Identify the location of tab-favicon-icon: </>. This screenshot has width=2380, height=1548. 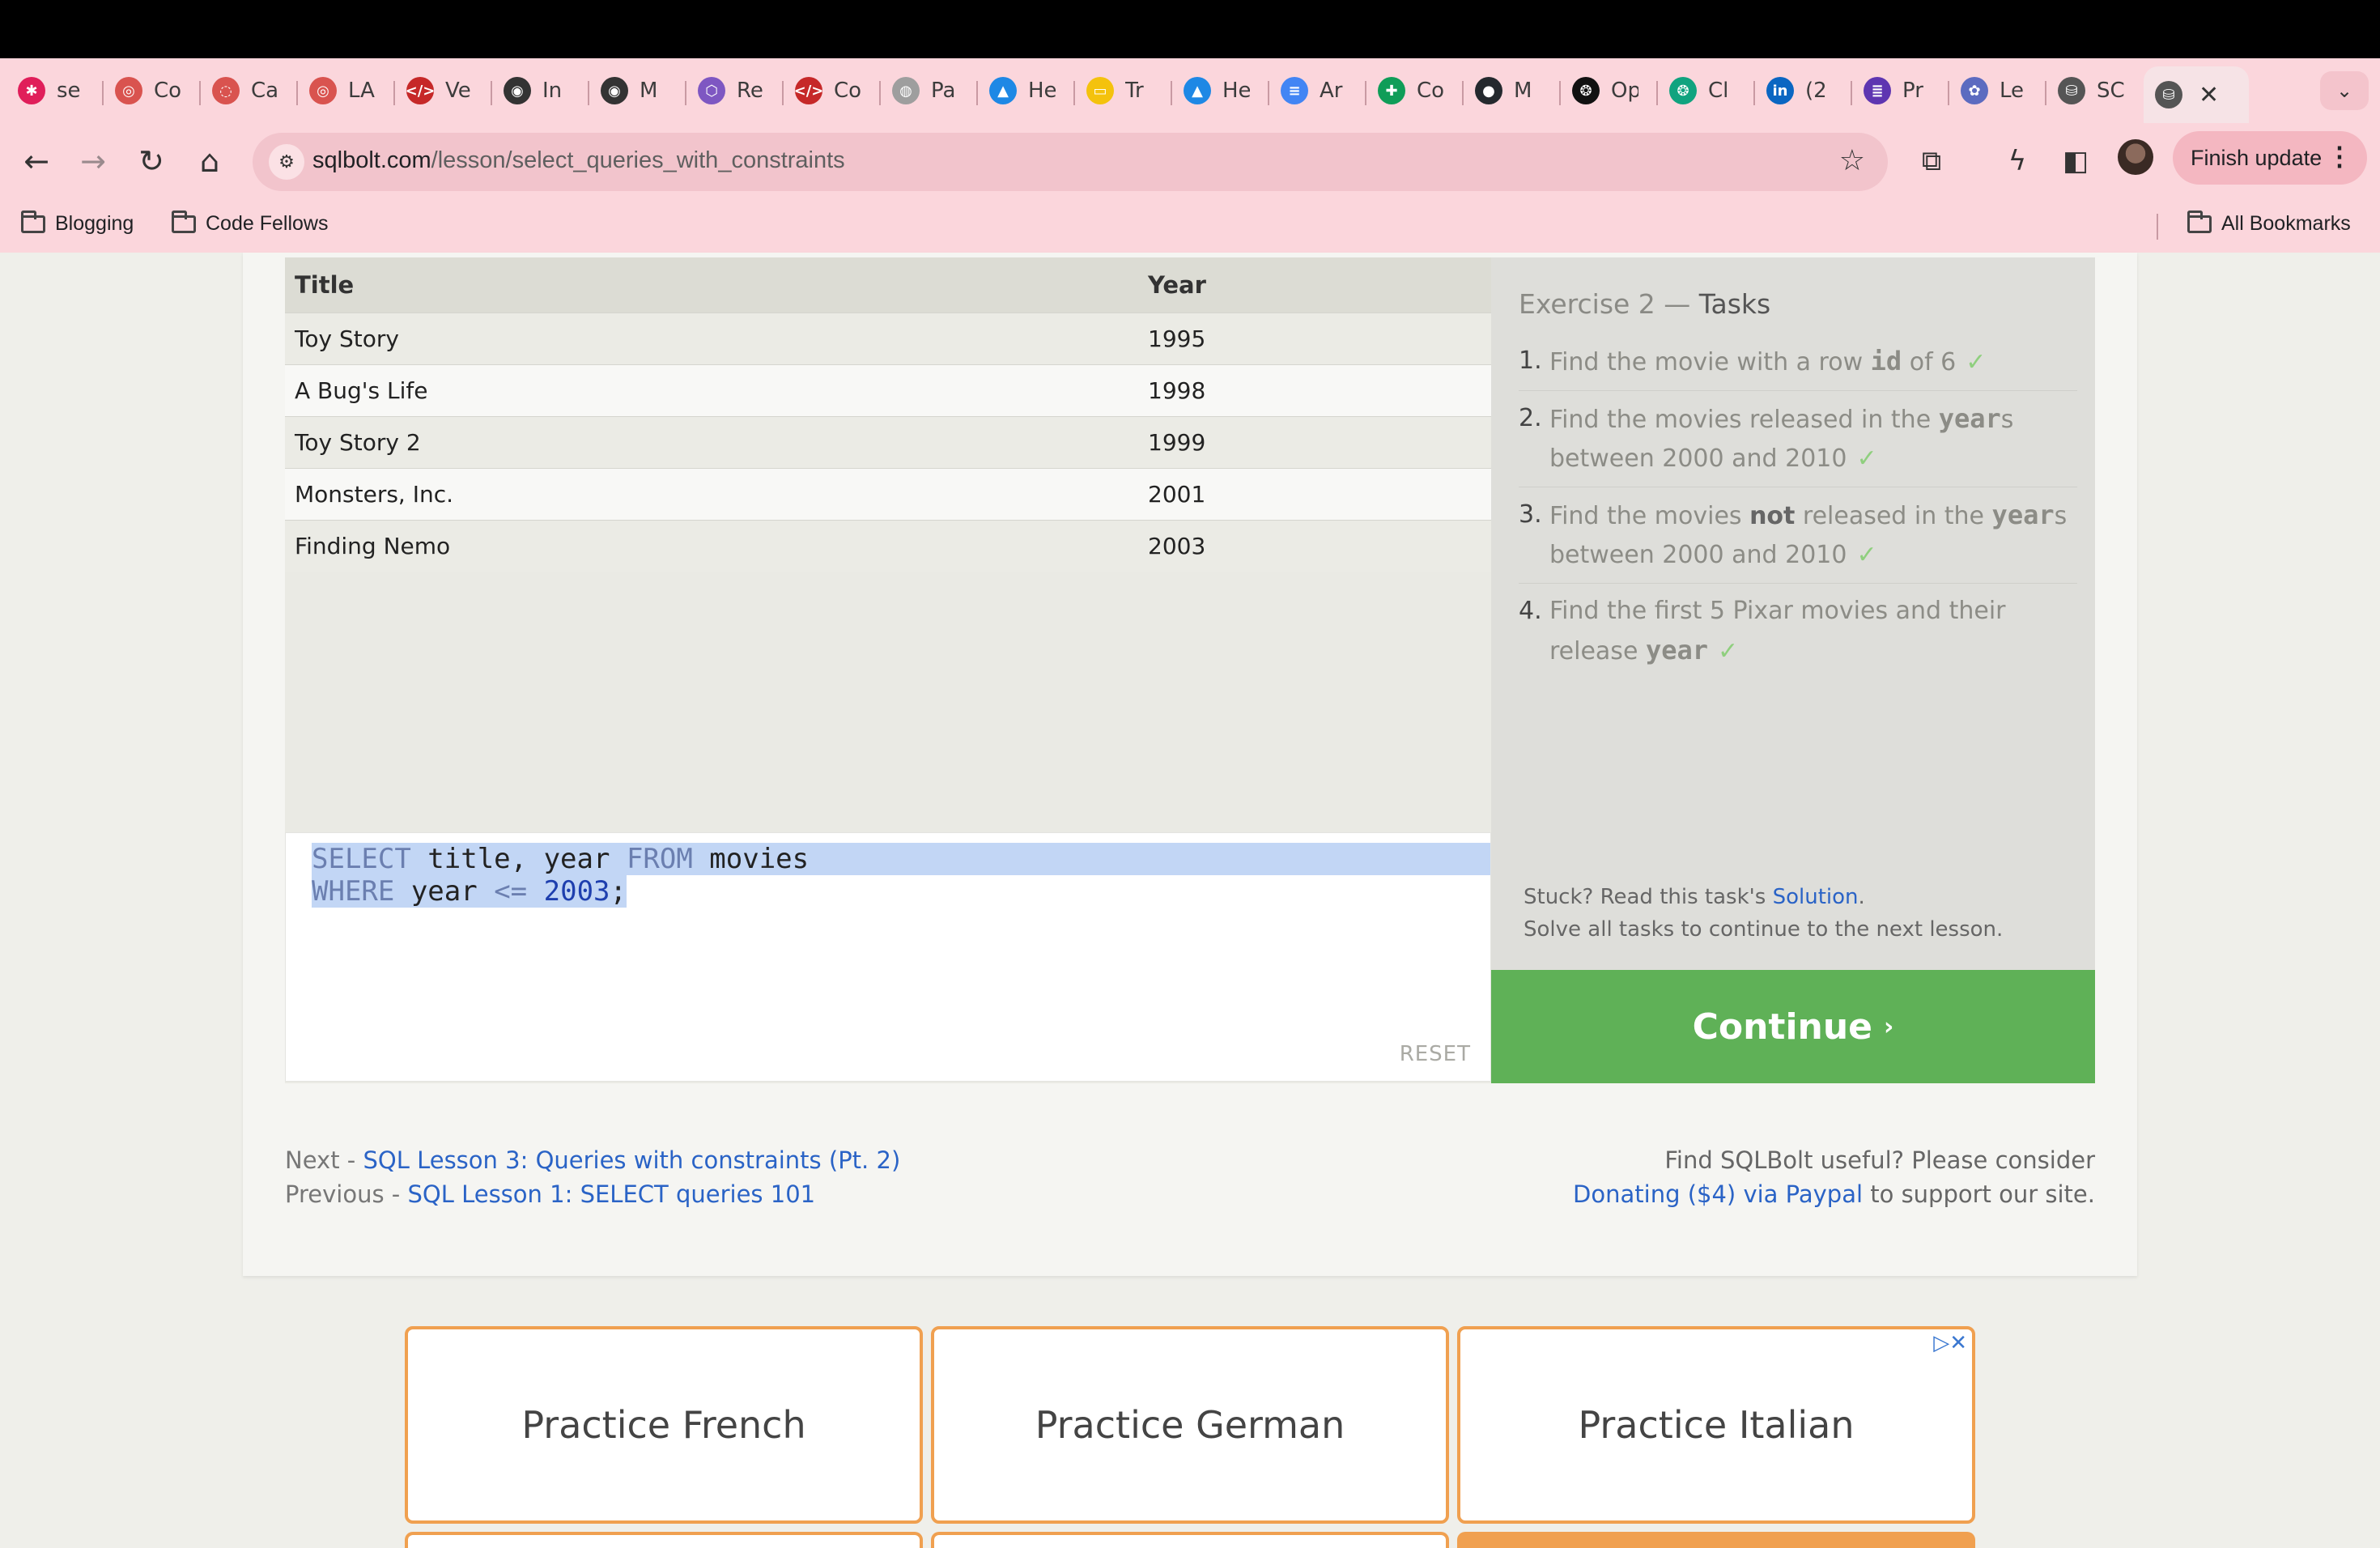
(808, 91).